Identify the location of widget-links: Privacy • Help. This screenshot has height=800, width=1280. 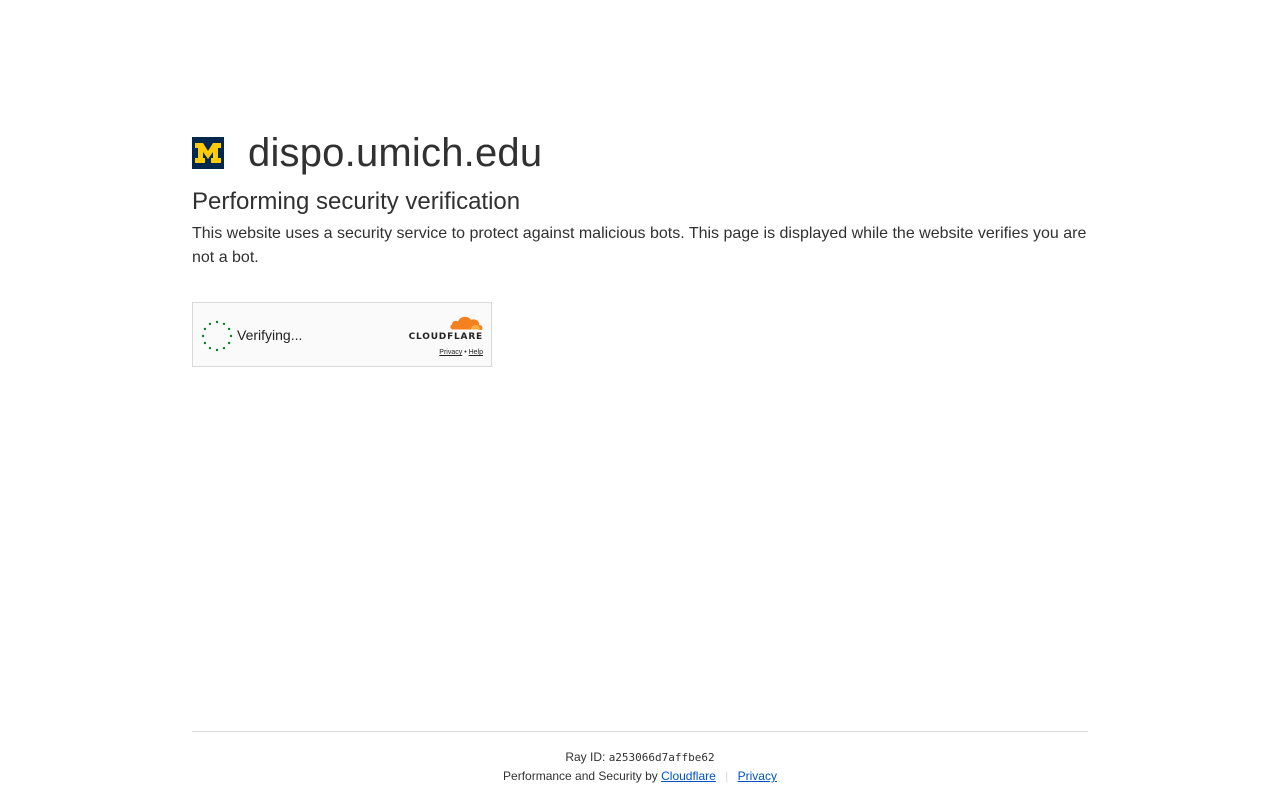
(443, 352).